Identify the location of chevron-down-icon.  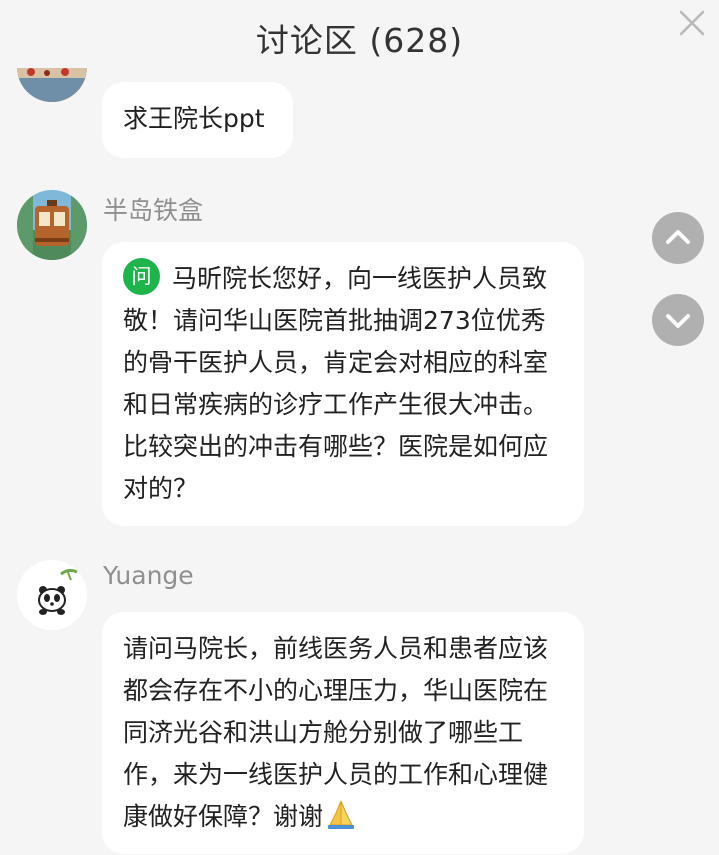
(678, 321).